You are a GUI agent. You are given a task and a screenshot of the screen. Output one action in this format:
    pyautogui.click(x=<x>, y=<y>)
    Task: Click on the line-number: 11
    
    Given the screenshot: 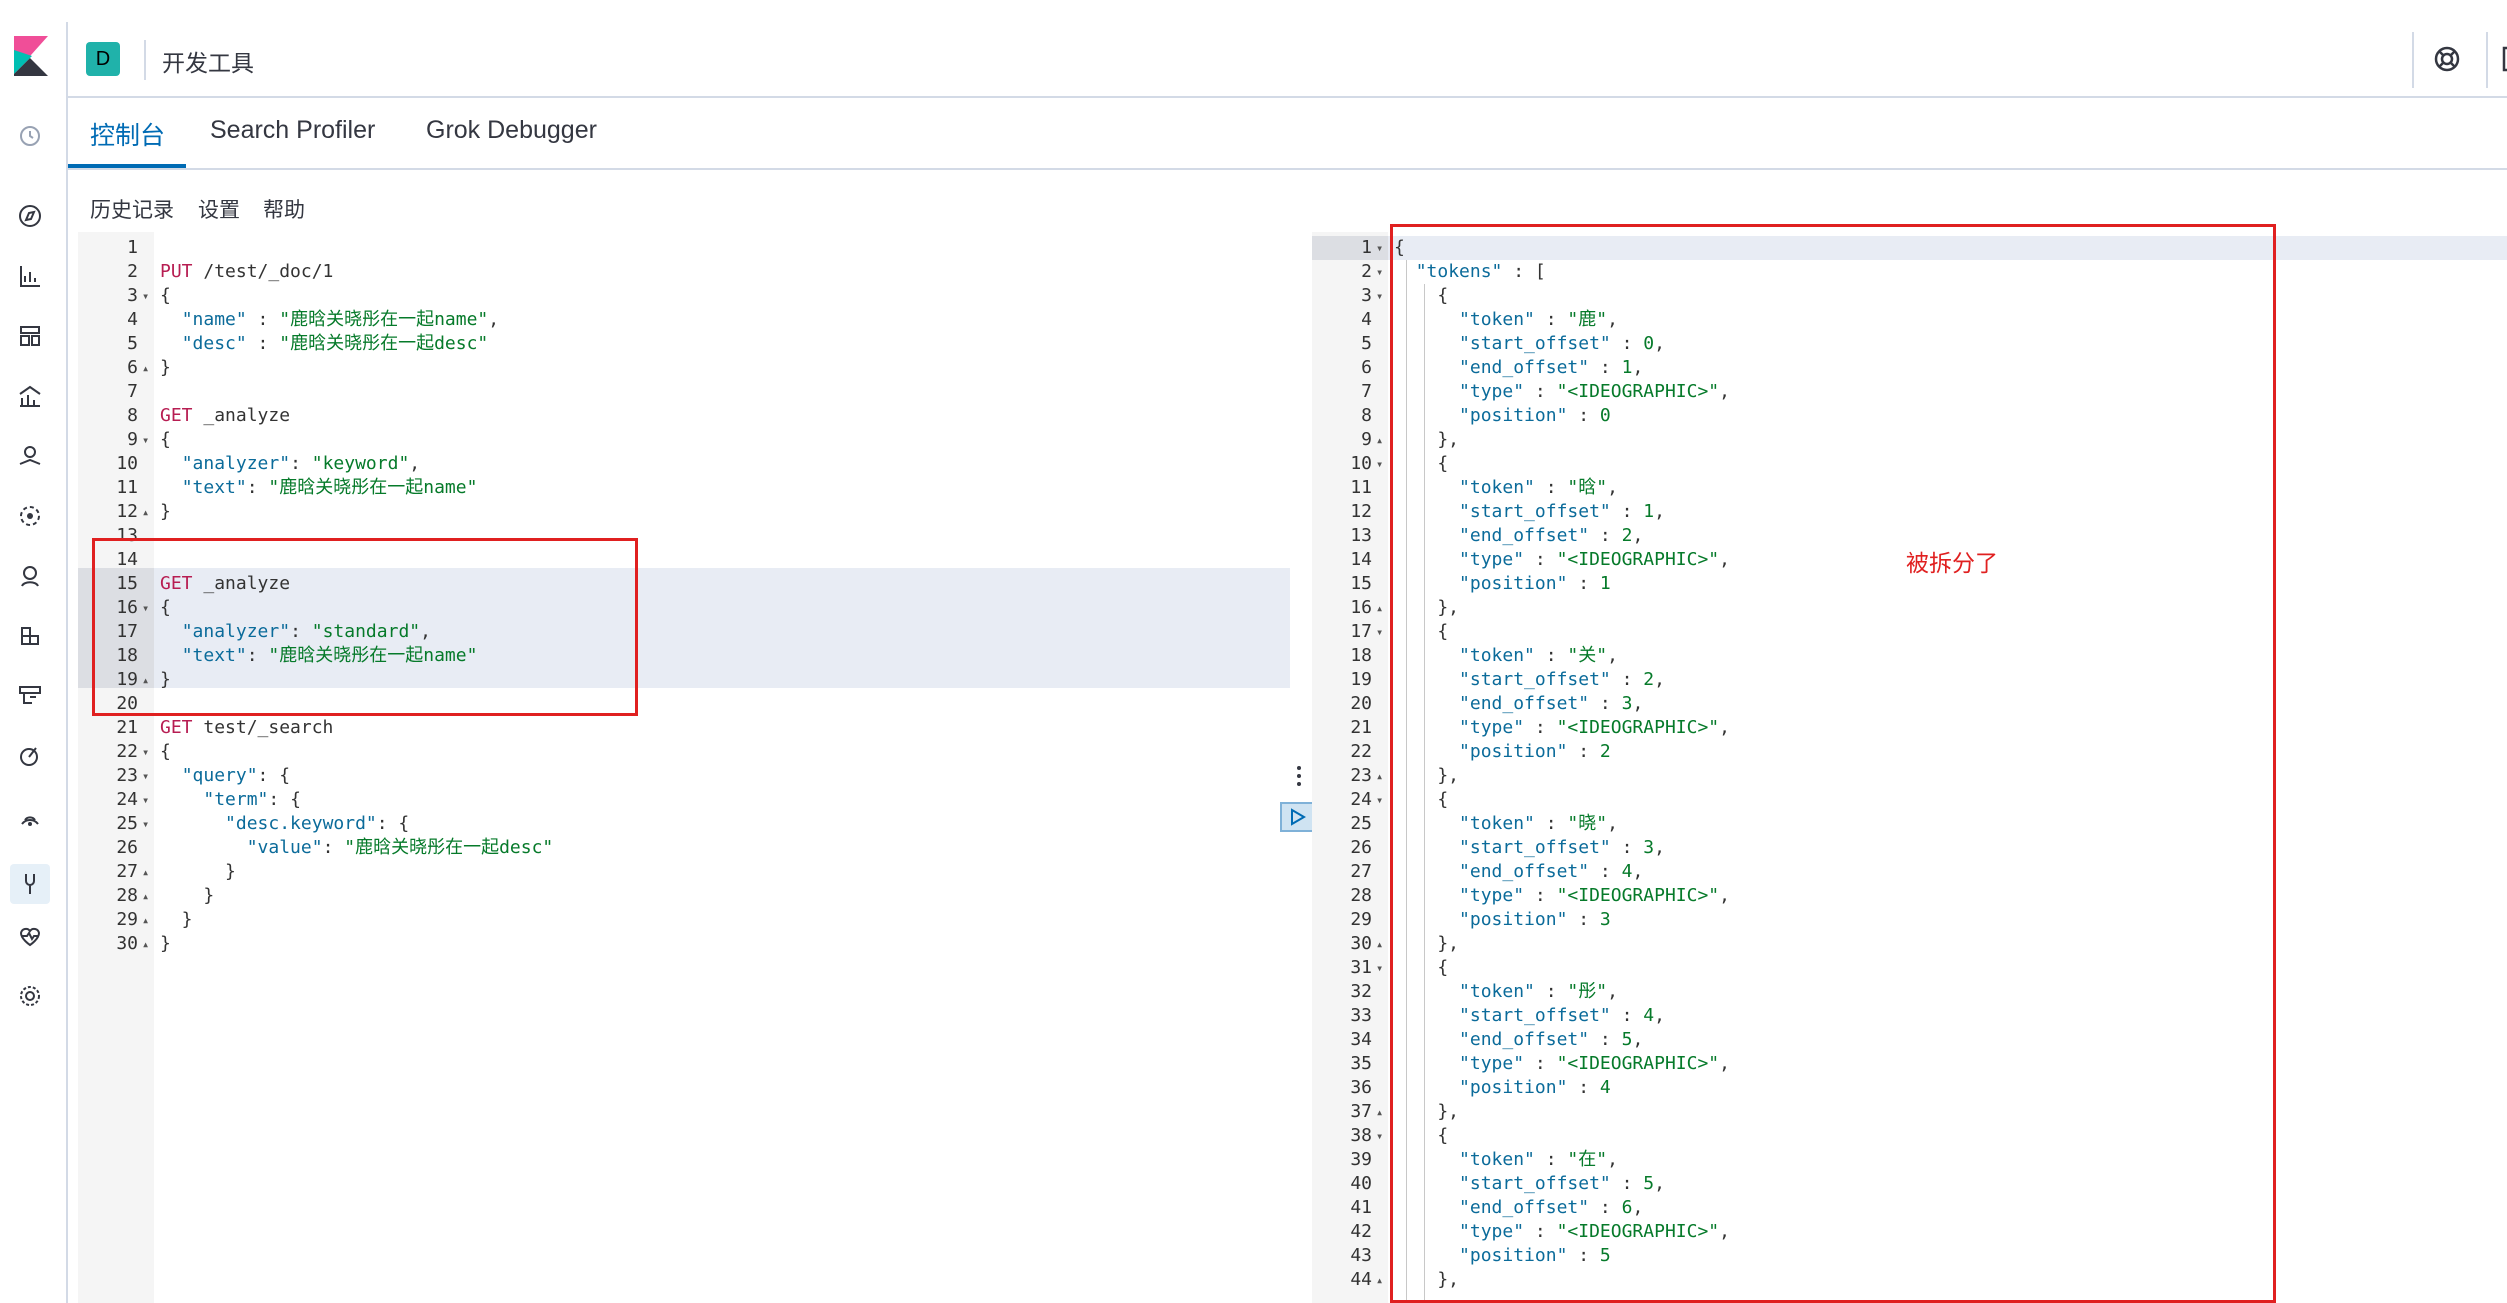 What is the action you would take?
    pyautogui.click(x=1361, y=487)
    